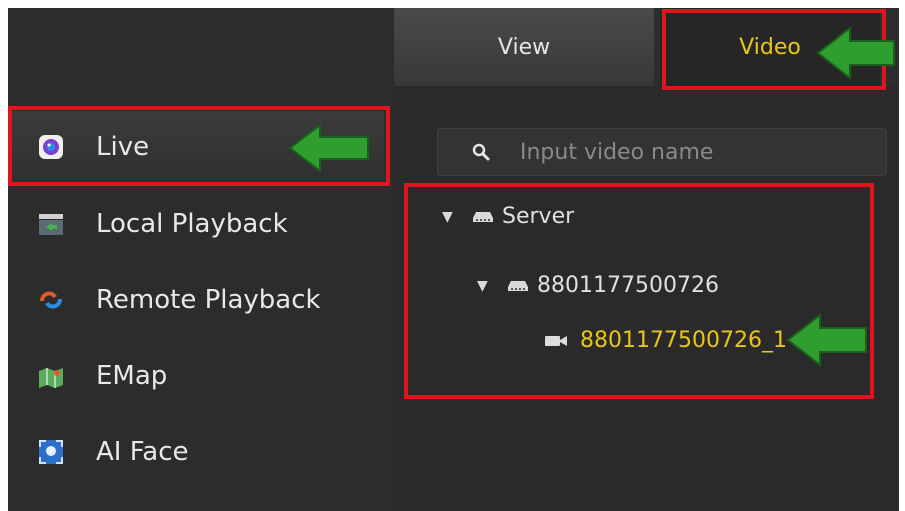  I want to click on tab-view: View, so click(524, 47).